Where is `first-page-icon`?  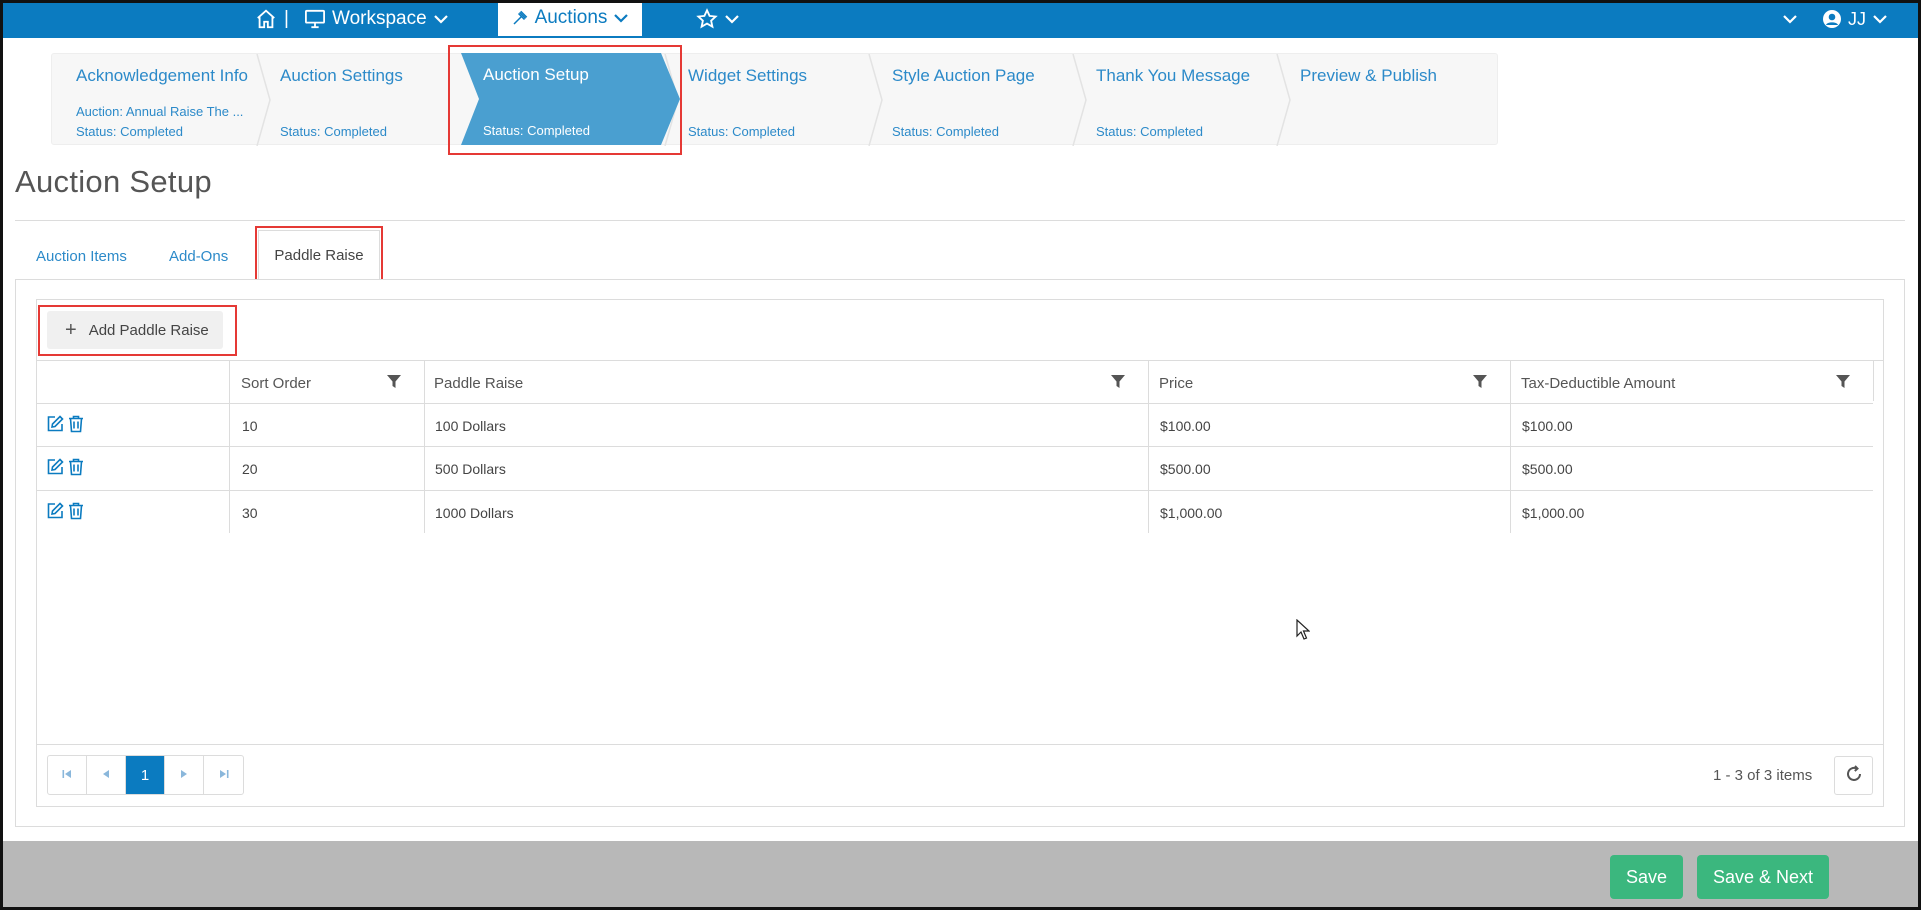
first-page-icon is located at coordinates (67, 775).